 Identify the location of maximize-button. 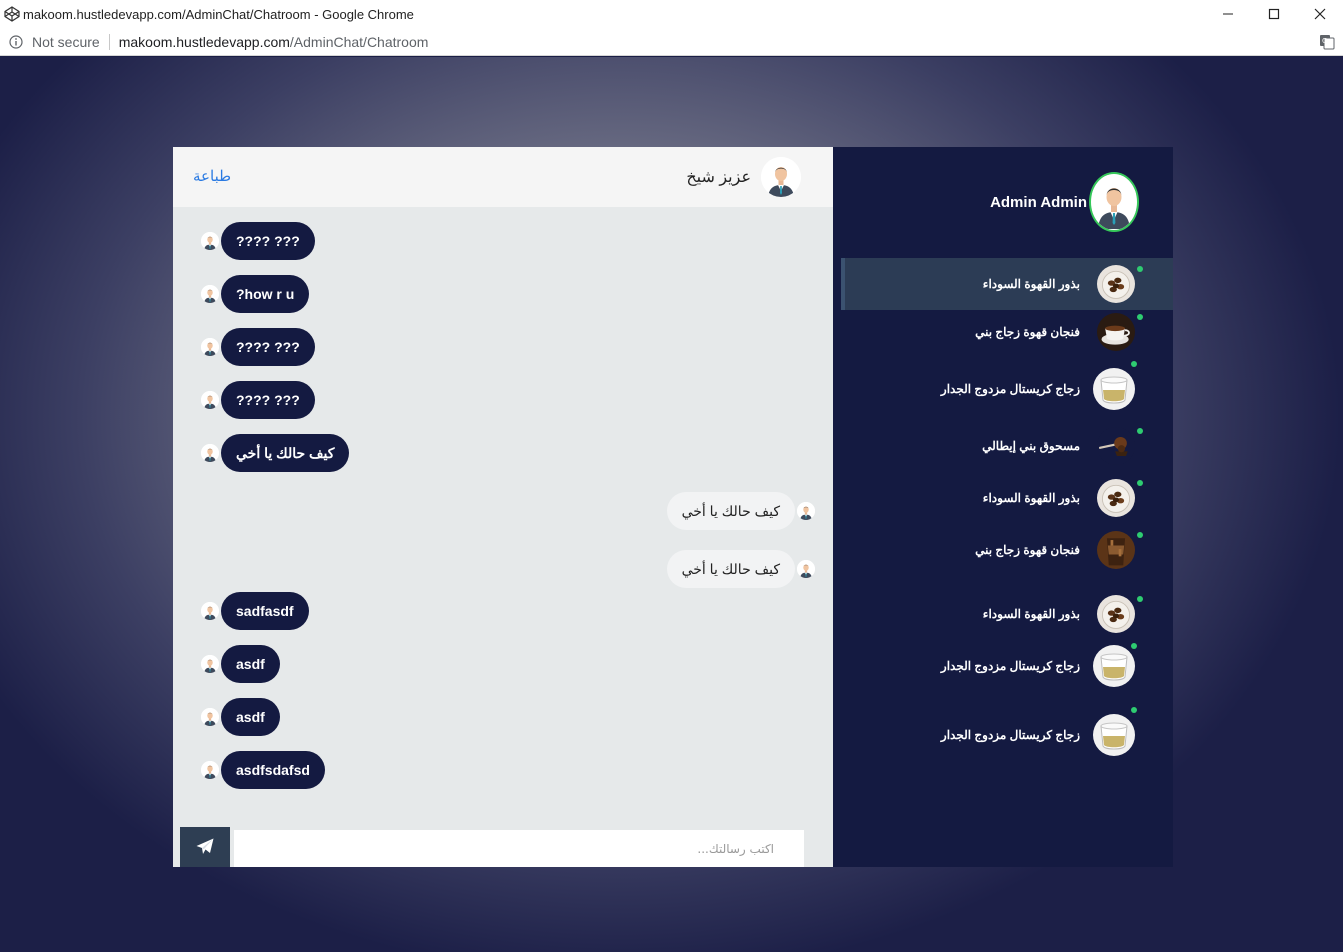
(1274, 14).